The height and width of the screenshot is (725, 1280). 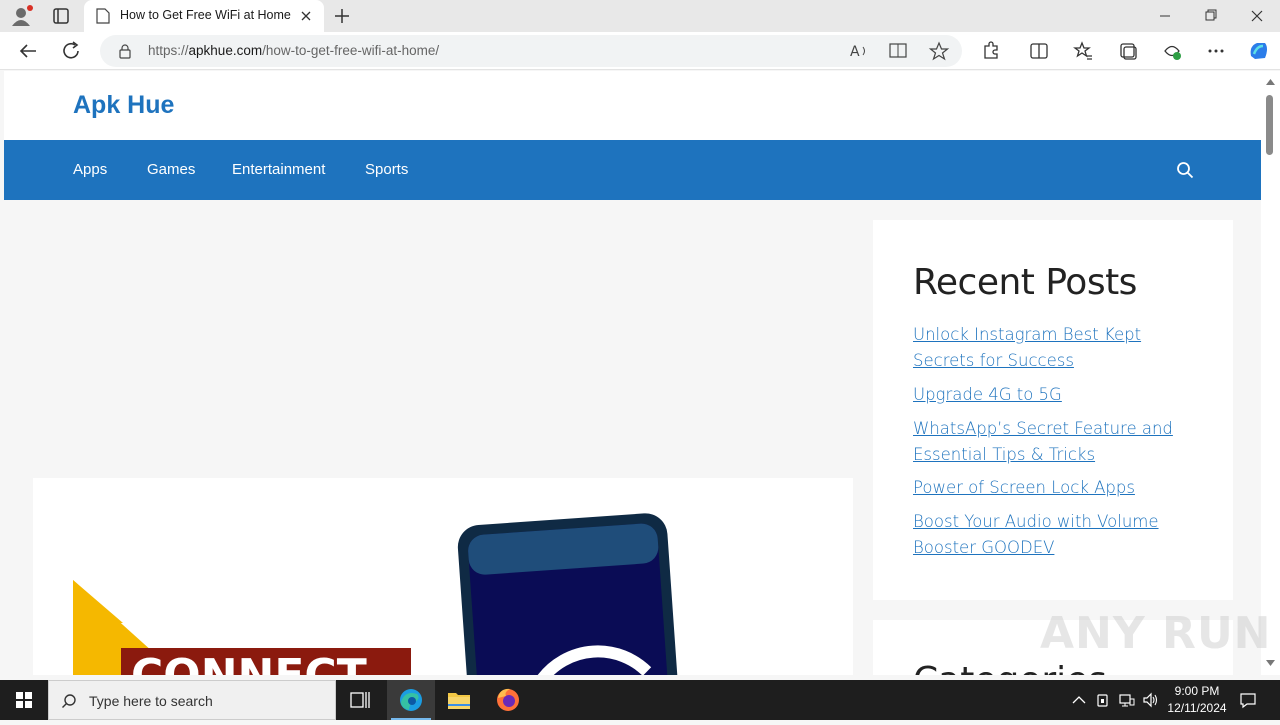 What do you see at coordinates (1172, 51) in the screenshot?
I see `browser-essentials-icon` at bounding box center [1172, 51].